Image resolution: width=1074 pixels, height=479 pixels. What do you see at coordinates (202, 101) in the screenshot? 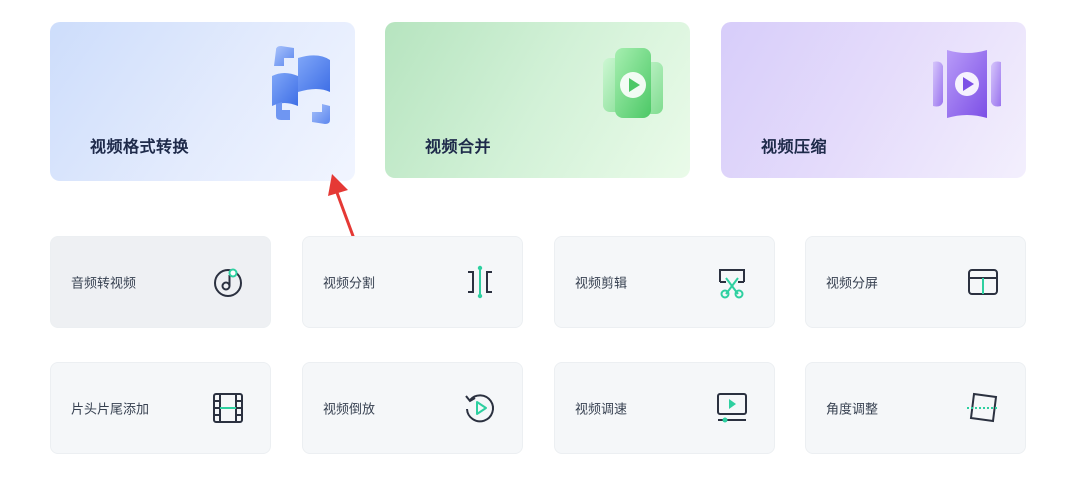
I see `format-convert-card: 视频格式转换` at bounding box center [202, 101].